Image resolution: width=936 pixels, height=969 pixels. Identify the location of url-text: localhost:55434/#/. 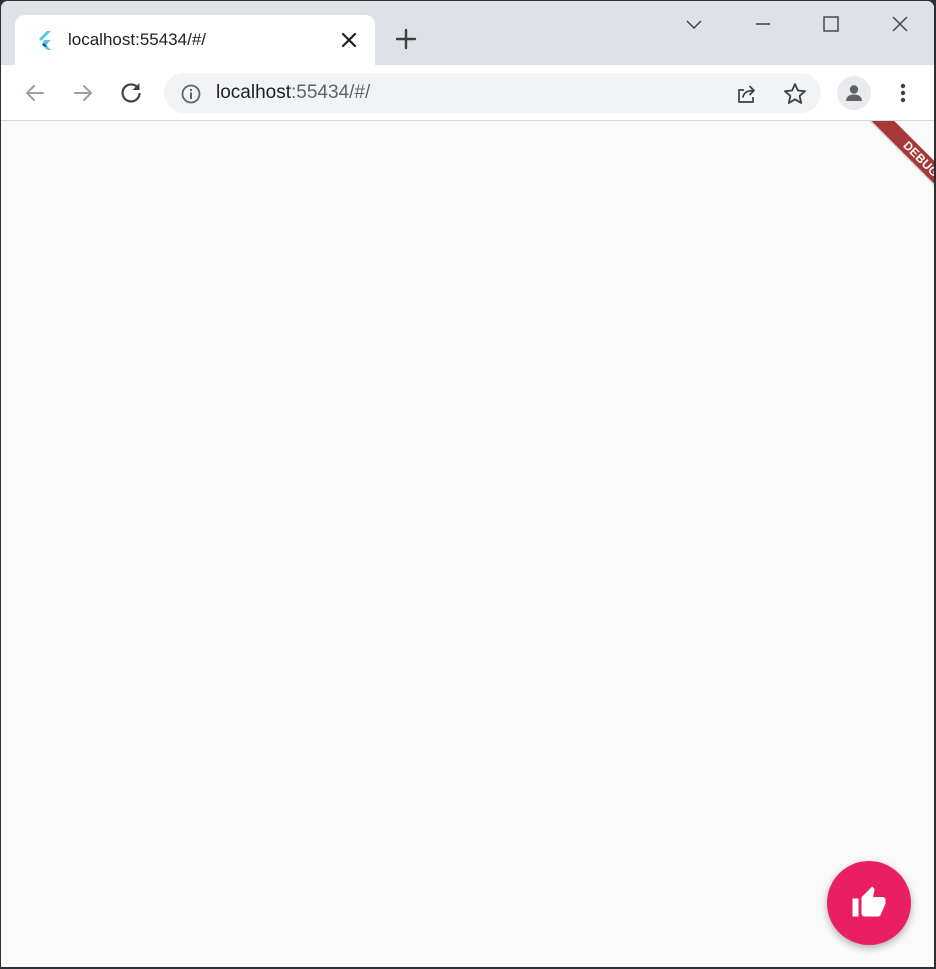
(293, 93).